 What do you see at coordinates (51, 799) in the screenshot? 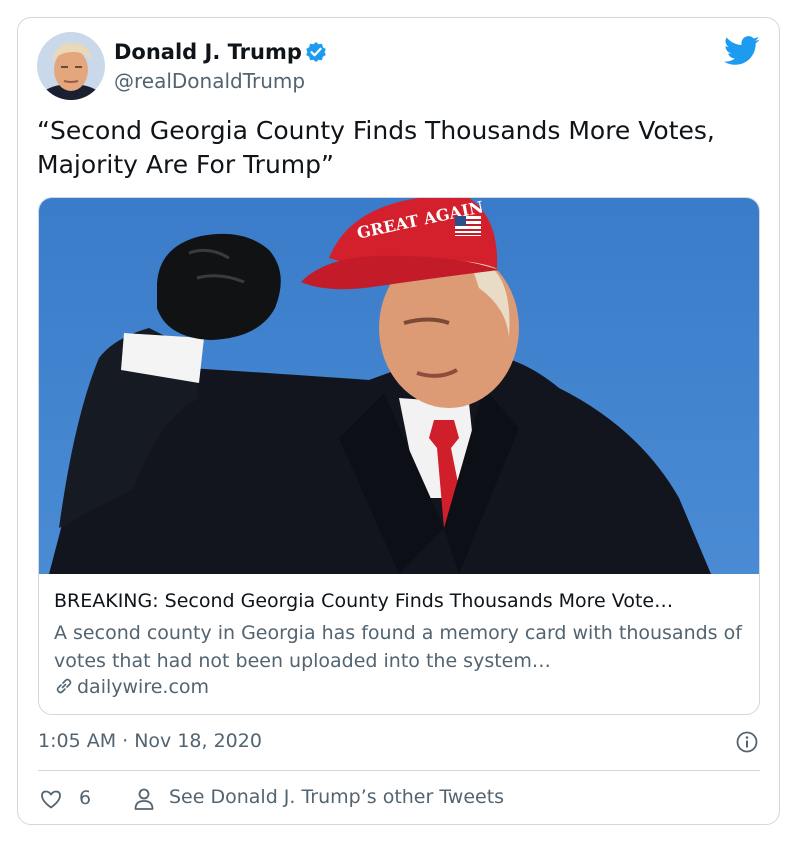
I see `heart-icon` at bounding box center [51, 799].